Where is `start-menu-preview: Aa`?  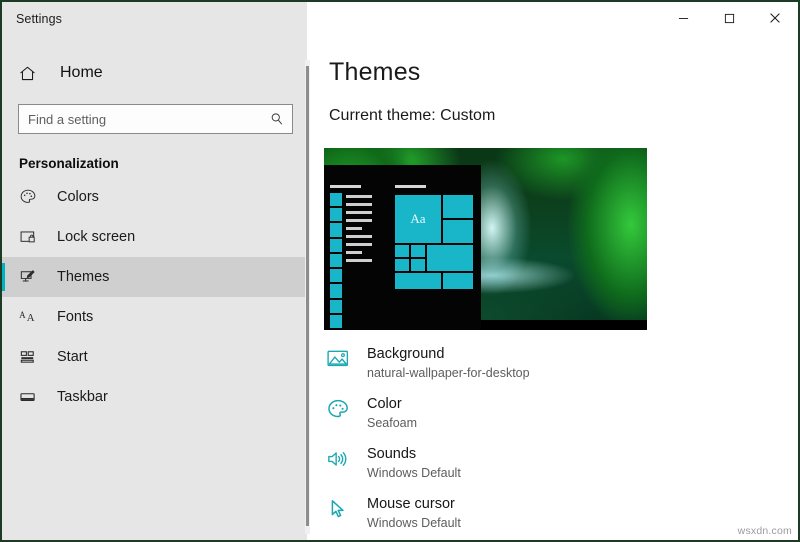
start-menu-preview: Aa is located at coordinates (402, 247).